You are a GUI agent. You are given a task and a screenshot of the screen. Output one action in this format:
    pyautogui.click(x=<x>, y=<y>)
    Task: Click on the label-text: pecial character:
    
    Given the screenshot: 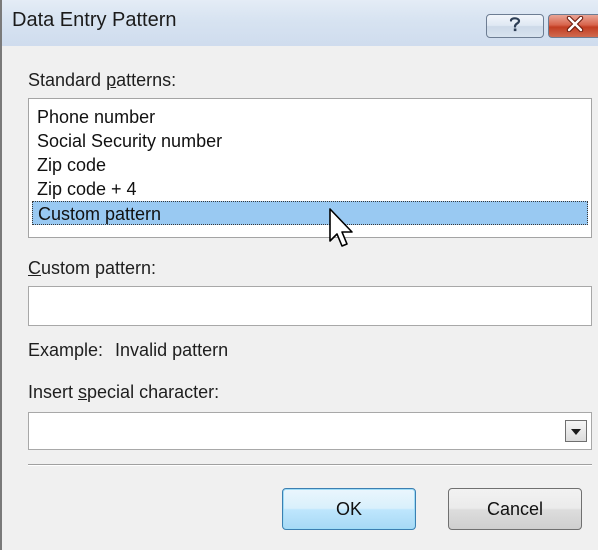 What is the action you would take?
    pyautogui.click(x=153, y=392)
    